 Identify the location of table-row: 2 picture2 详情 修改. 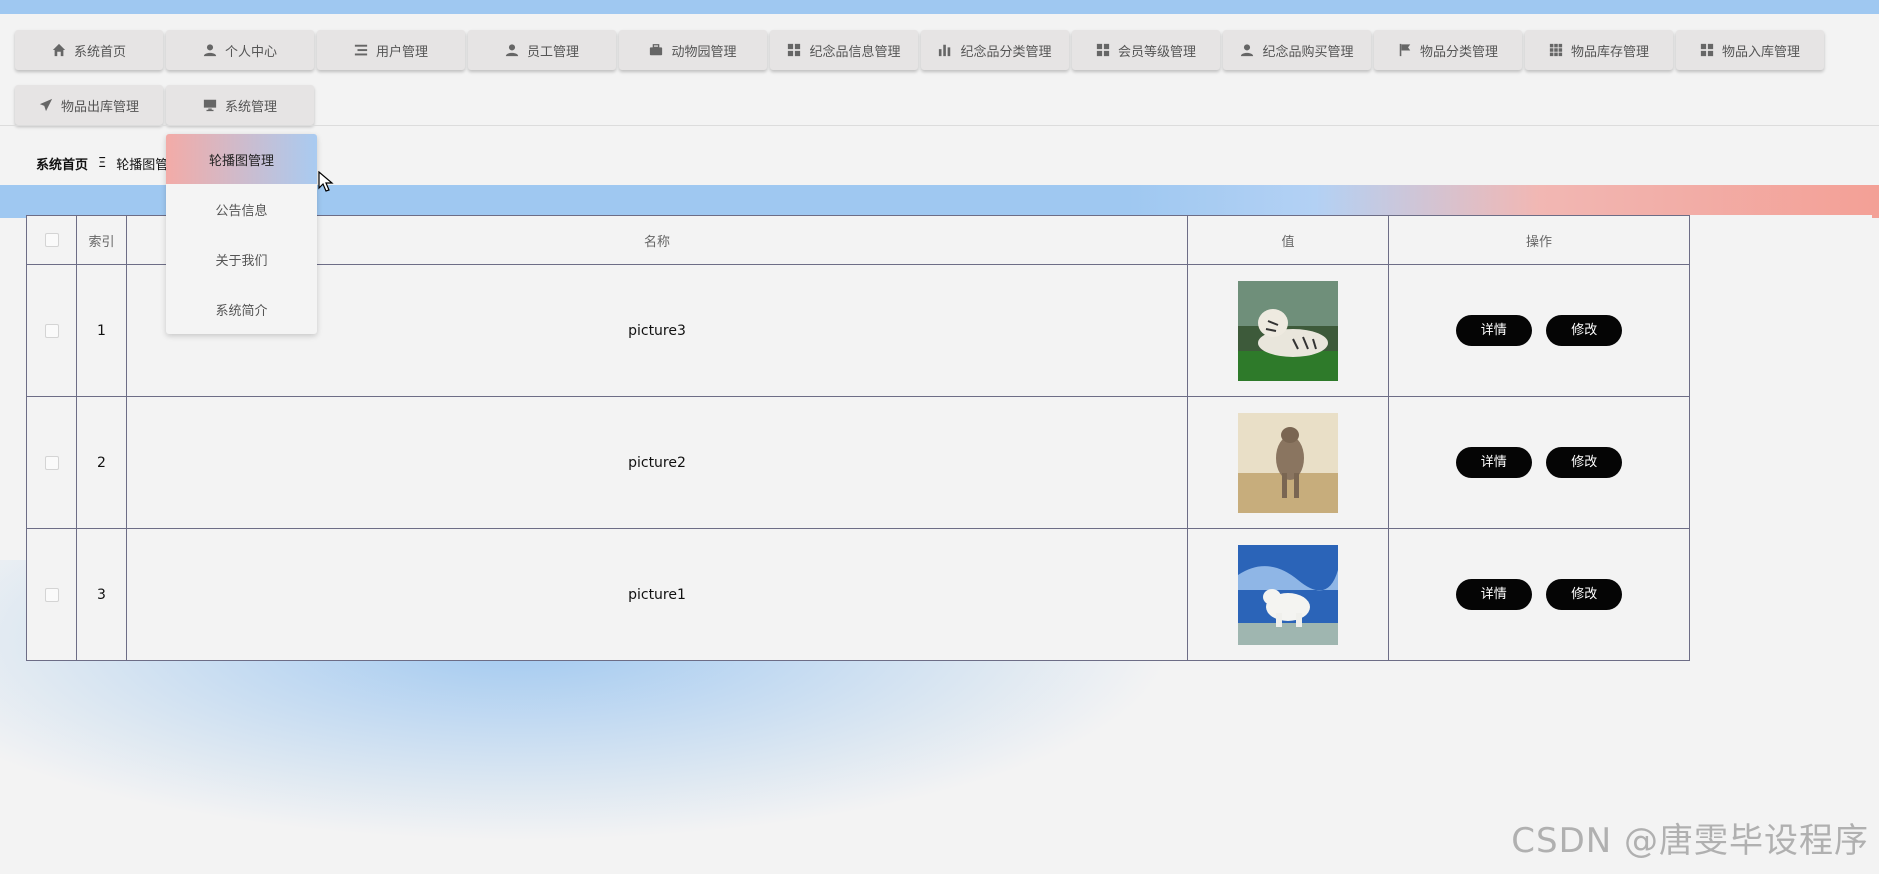
(858, 462).